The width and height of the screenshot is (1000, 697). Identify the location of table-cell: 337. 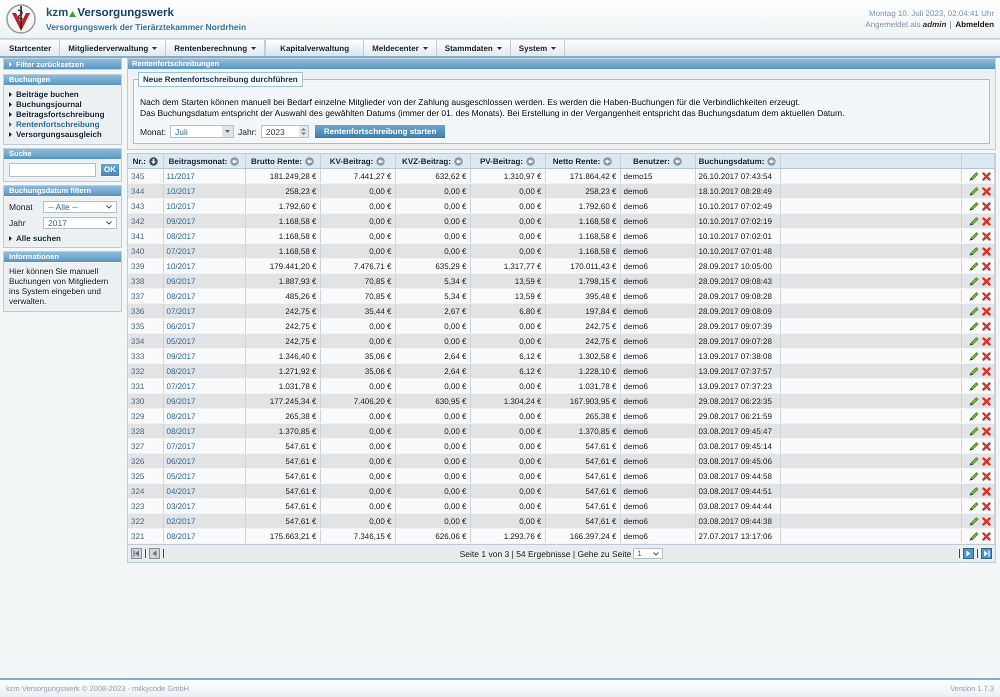
(145, 296).